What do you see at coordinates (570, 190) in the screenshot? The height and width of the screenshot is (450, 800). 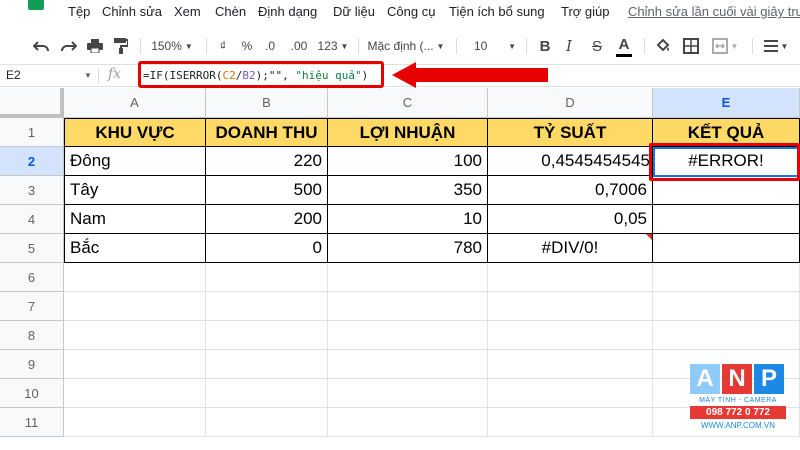 I see `table-cell: 0,7006` at bounding box center [570, 190].